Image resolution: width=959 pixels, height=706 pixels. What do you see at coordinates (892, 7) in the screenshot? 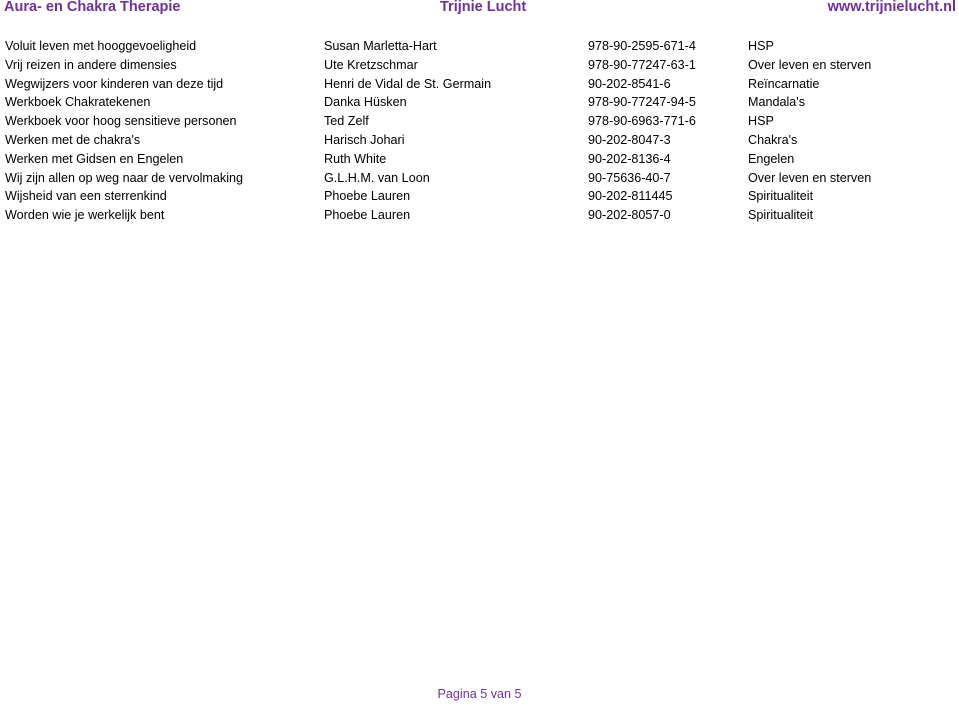
I see `header-right: www.trijnielucht.nl` at bounding box center [892, 7].